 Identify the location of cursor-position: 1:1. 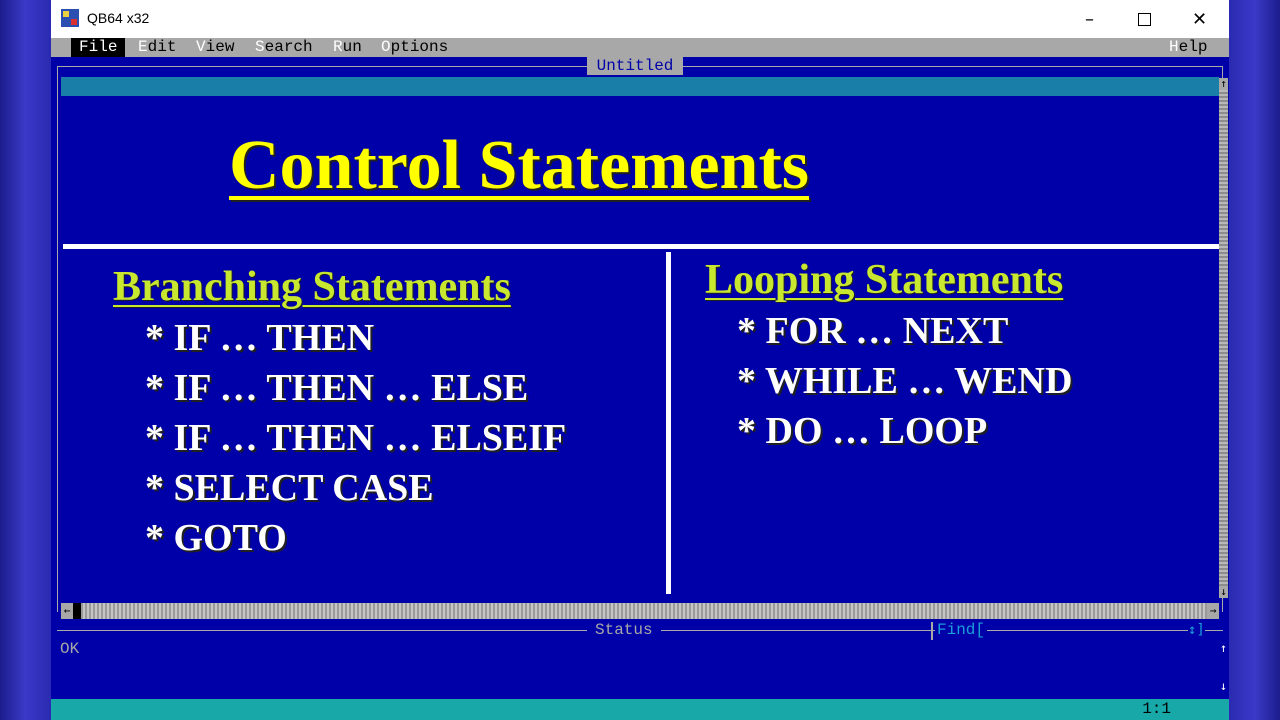
(1156, 709).